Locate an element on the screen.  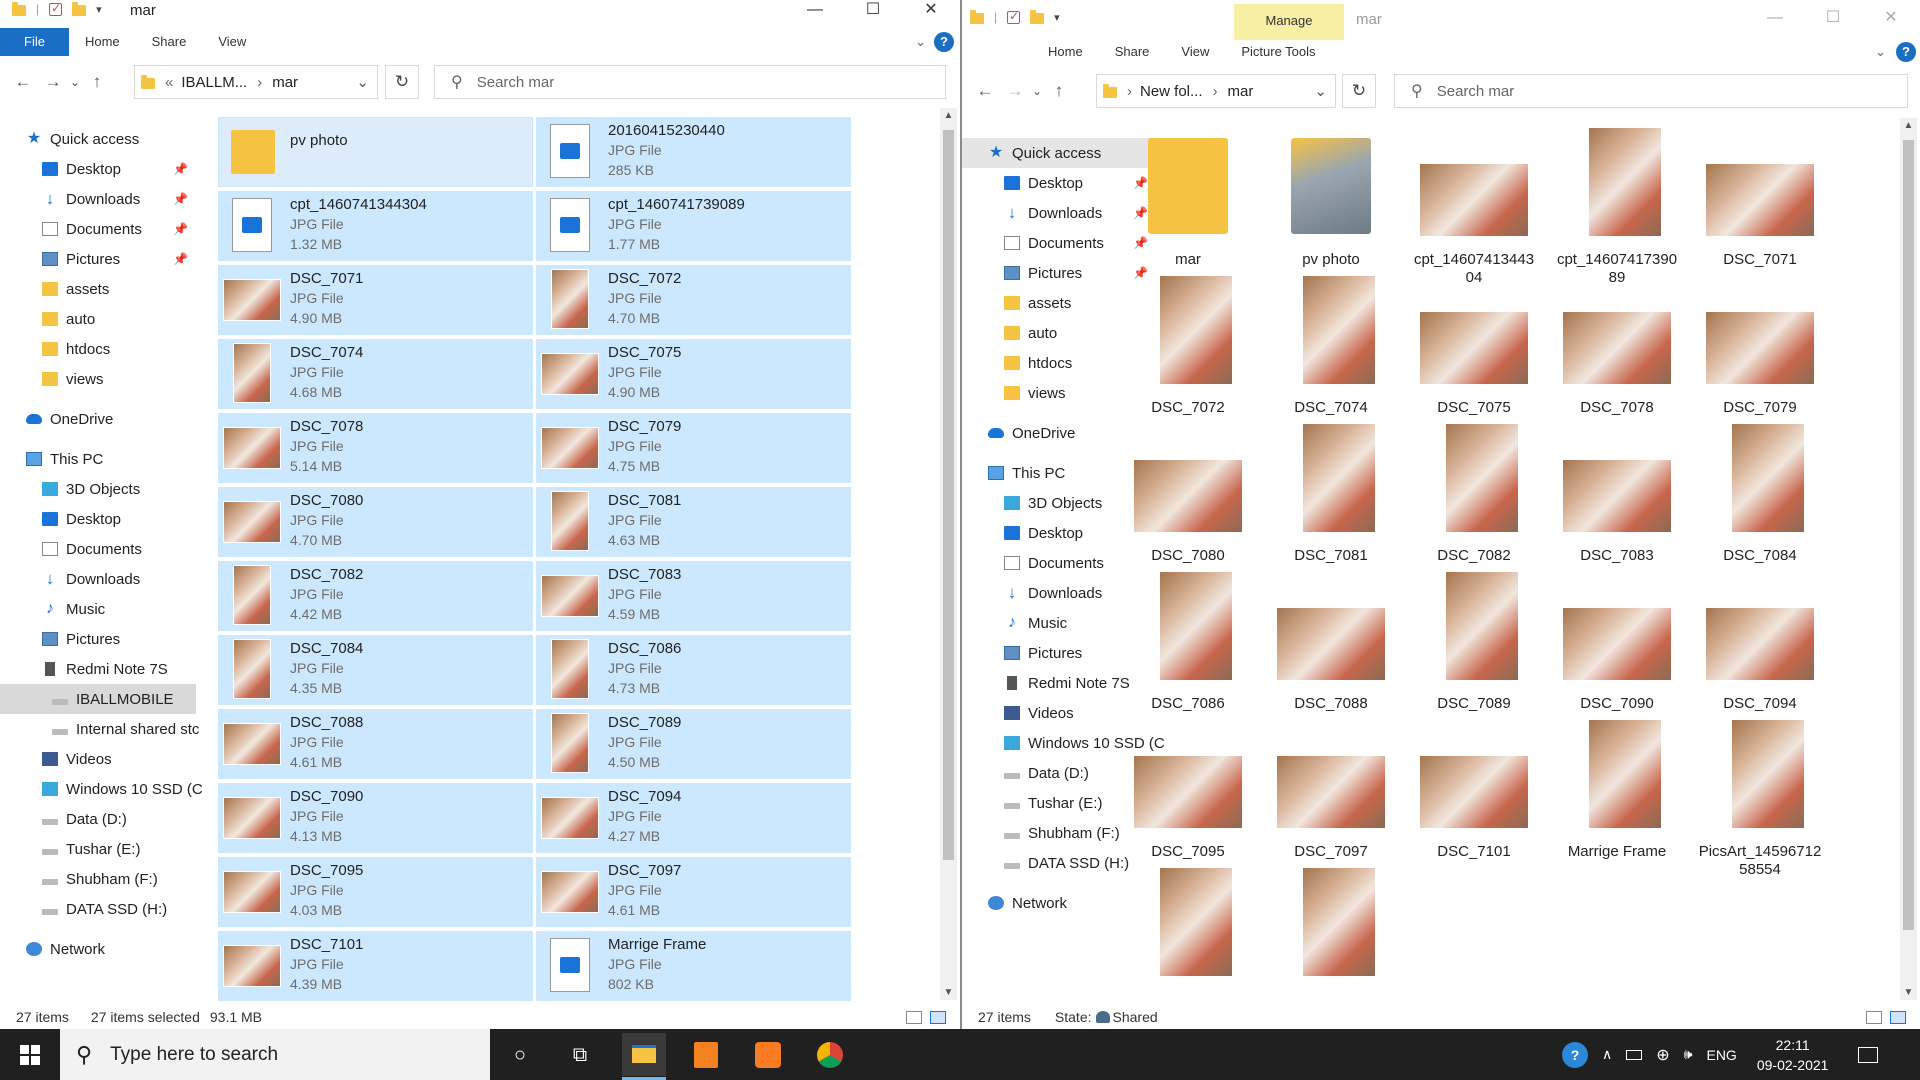
file-tile: DSC_7083 is located at coordinates (1617, 499).